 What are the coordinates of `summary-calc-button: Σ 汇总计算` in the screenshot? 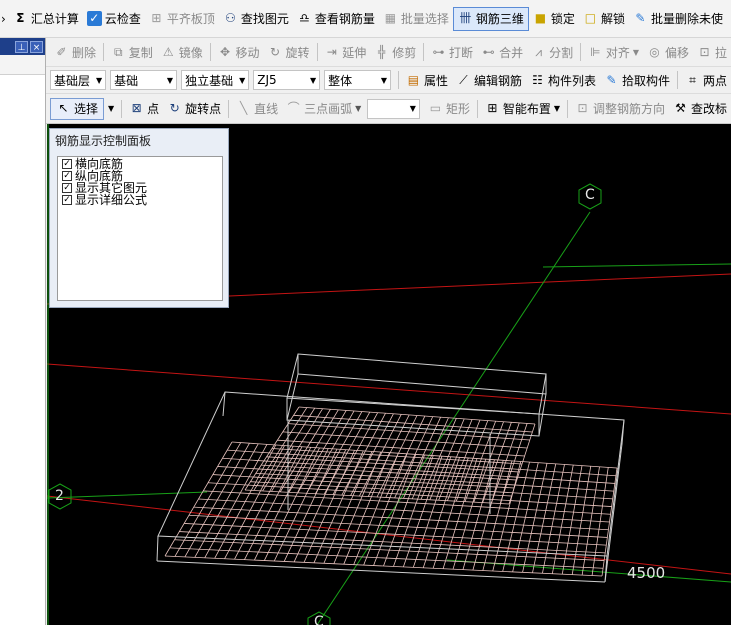 It's located at (46, 19).